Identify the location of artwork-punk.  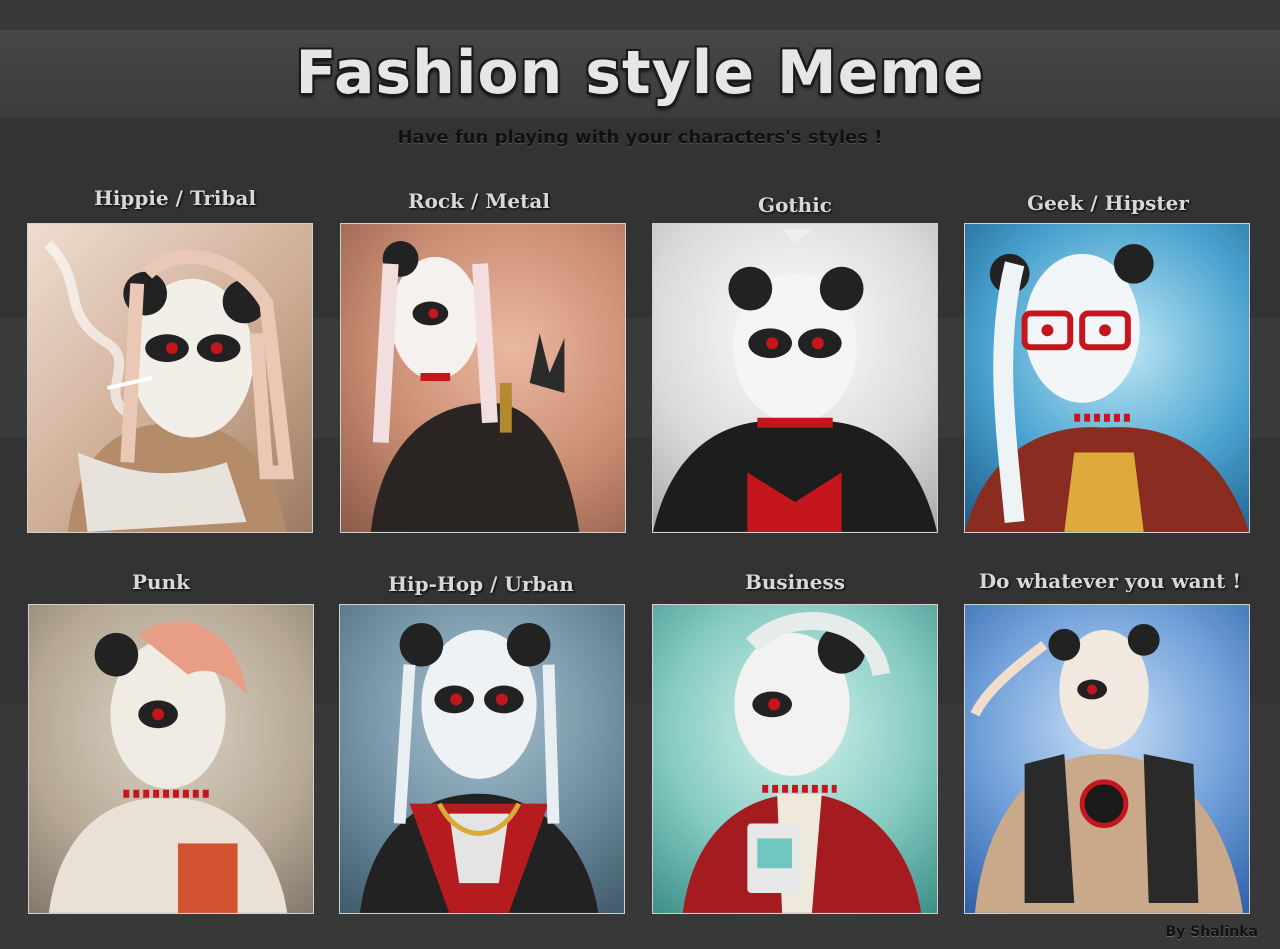
(171, 759).